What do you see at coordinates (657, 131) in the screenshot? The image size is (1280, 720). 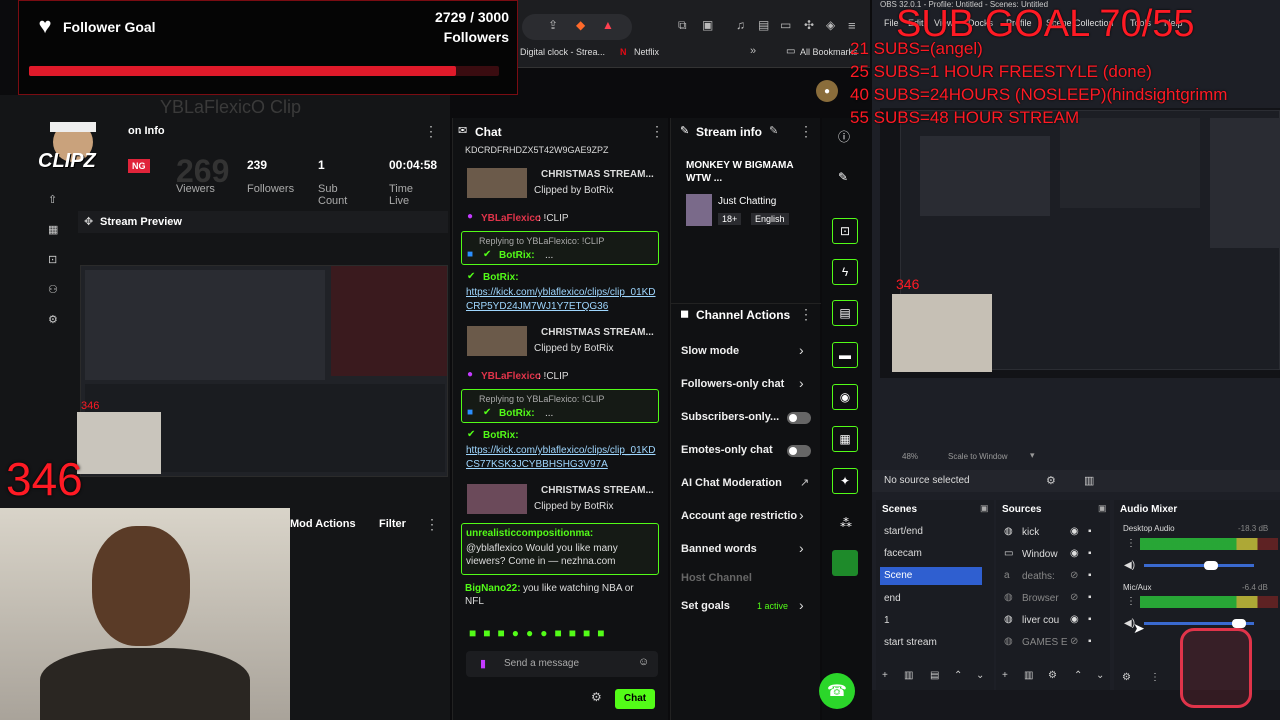 I see `chat-kebab-icon: ⋮` at bounding box center [657, 131].